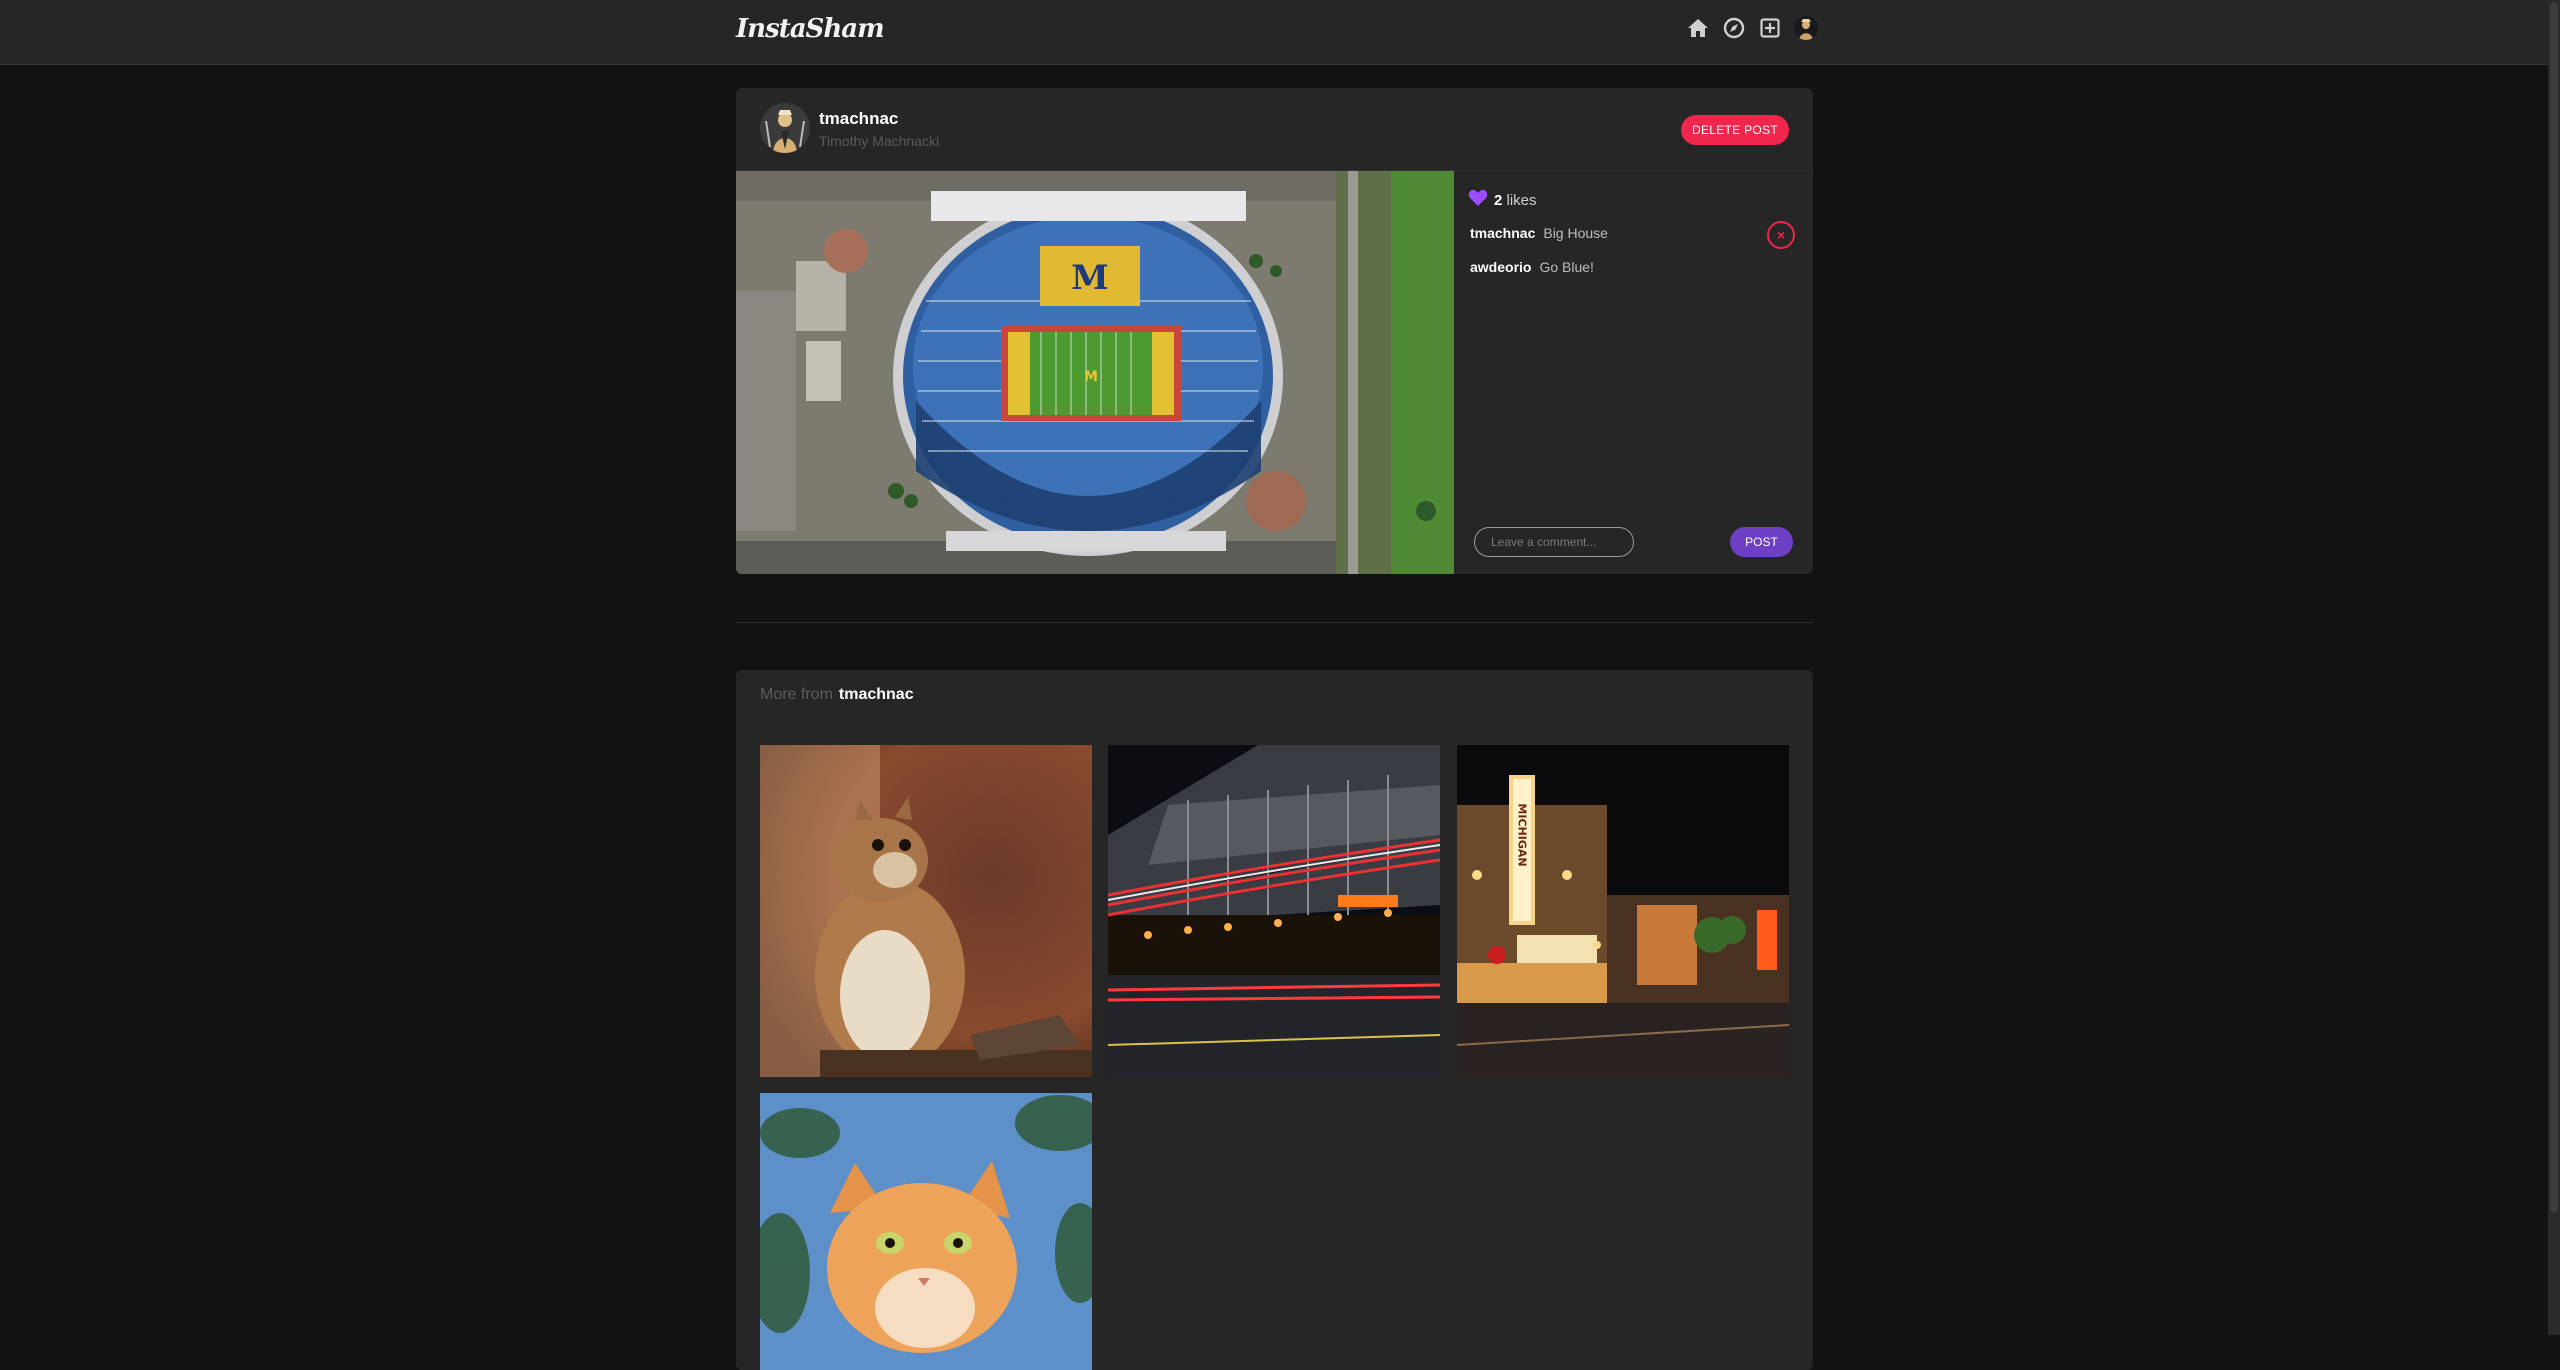 The image size is (2560, 1370). What do you see at coordinates (1566, 267) in the screenshot?
I see `comment-text: Go Blue!` at bounding box center [1566, 267].